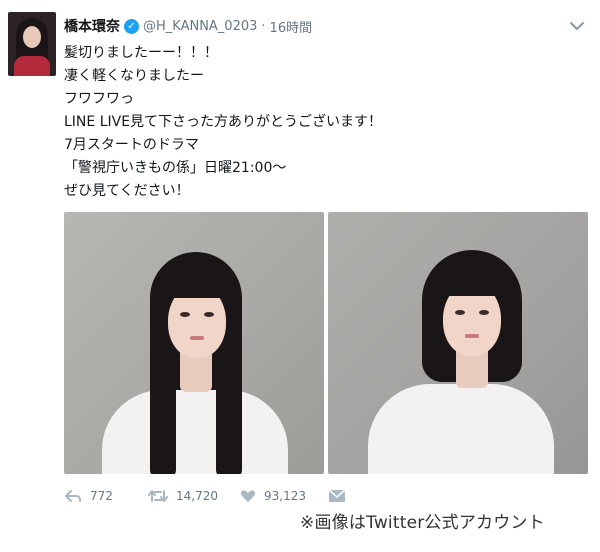 This screenshot has height=552, width=600. I want to click on tweet-line: ぜひ見てください！, so click(127, 191).